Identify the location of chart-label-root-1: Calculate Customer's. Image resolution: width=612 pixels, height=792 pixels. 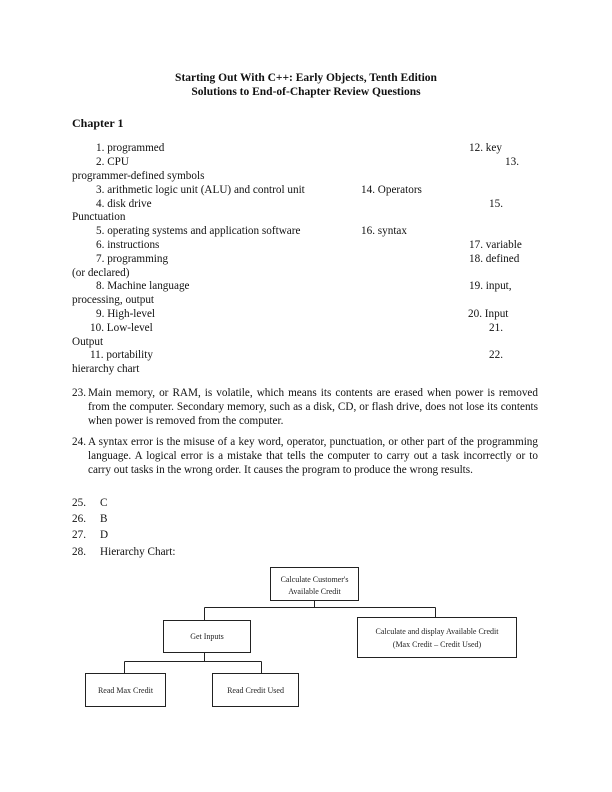
(315, 579).